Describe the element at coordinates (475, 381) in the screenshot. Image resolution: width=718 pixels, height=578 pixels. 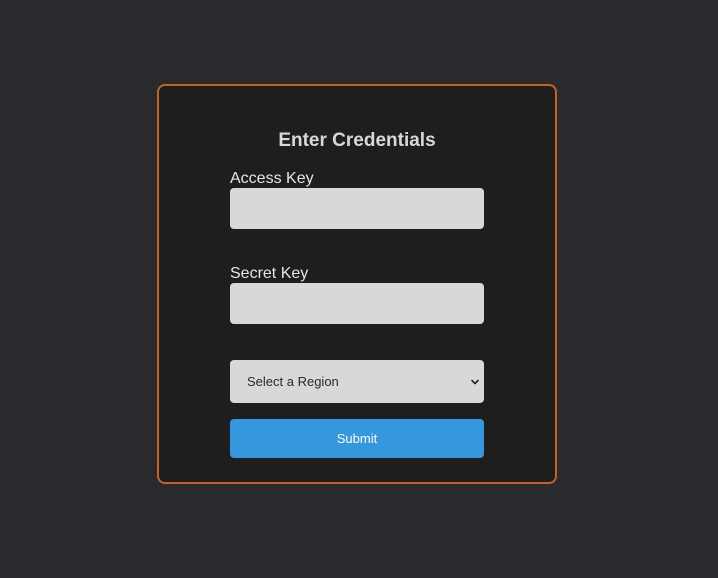
I see `chevron-down-icon` at that location.